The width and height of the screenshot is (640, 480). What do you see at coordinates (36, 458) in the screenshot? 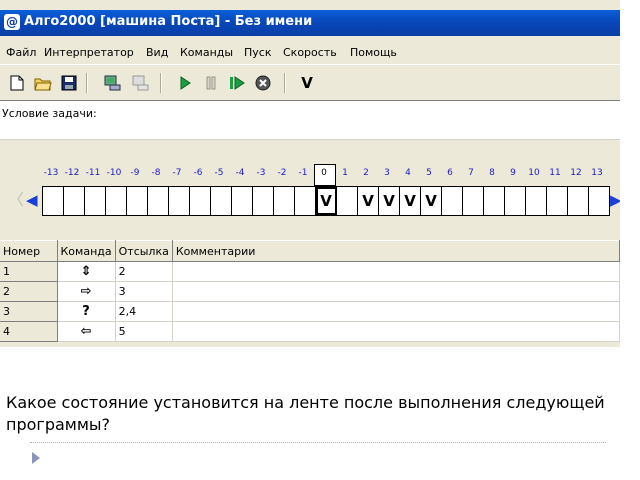
I see `bullet-arrow-icon` at bounding box center [36, 458].